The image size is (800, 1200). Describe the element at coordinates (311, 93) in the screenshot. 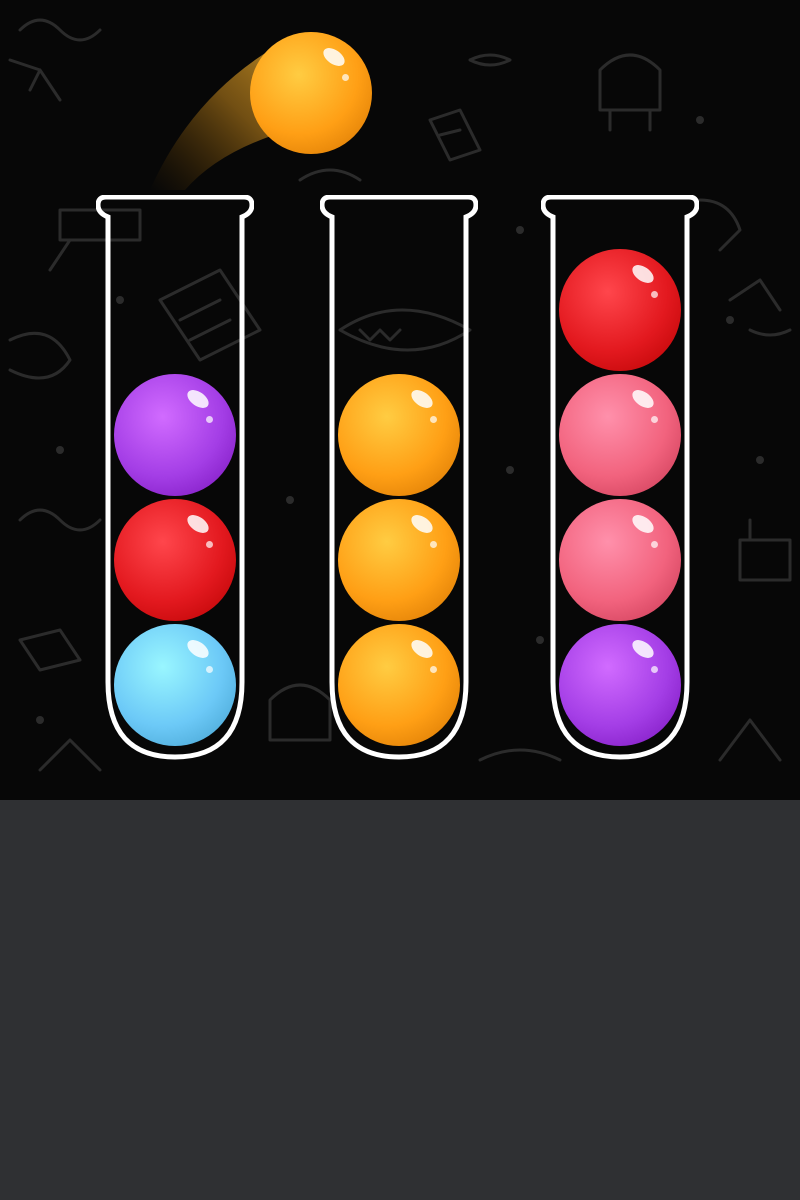

I see `held-ball` at that location.